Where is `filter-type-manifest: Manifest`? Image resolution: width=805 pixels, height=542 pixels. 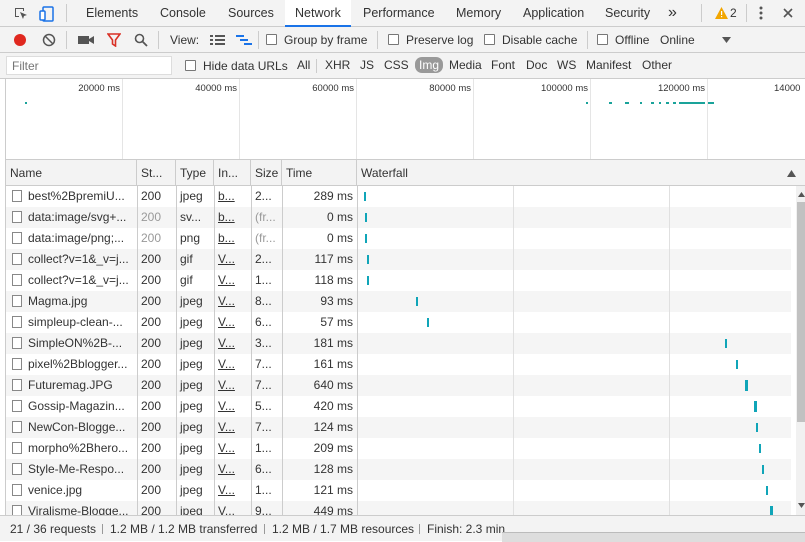 filter-type-manifest: Manifest is located at coordinates (608, 65).